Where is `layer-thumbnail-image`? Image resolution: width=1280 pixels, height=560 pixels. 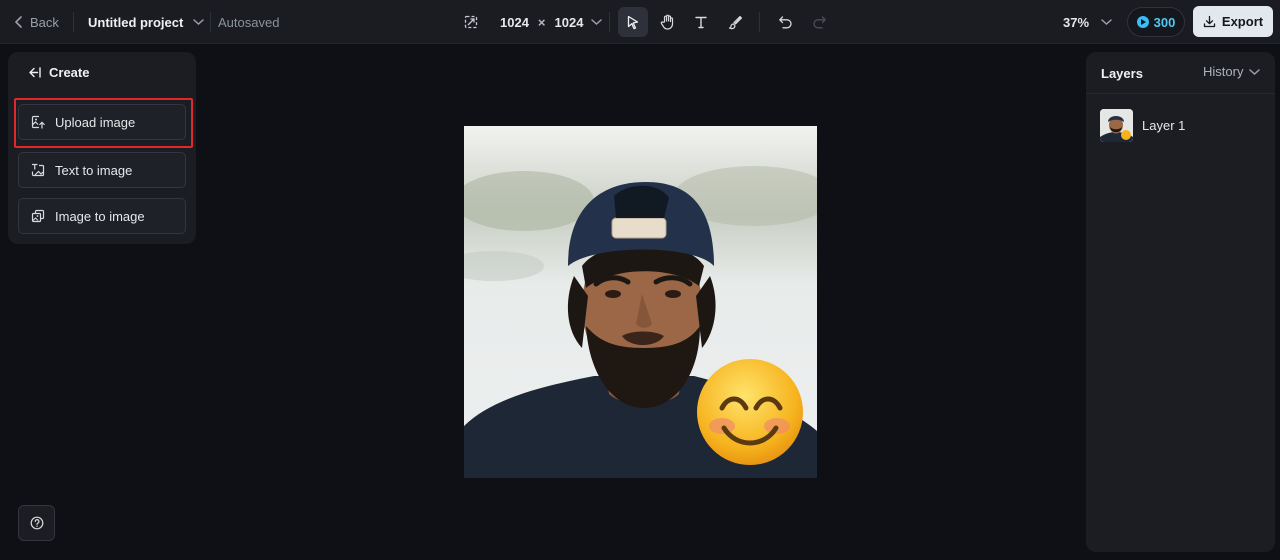
layer-thumbnail-image is located at coordinates (1116, 125).